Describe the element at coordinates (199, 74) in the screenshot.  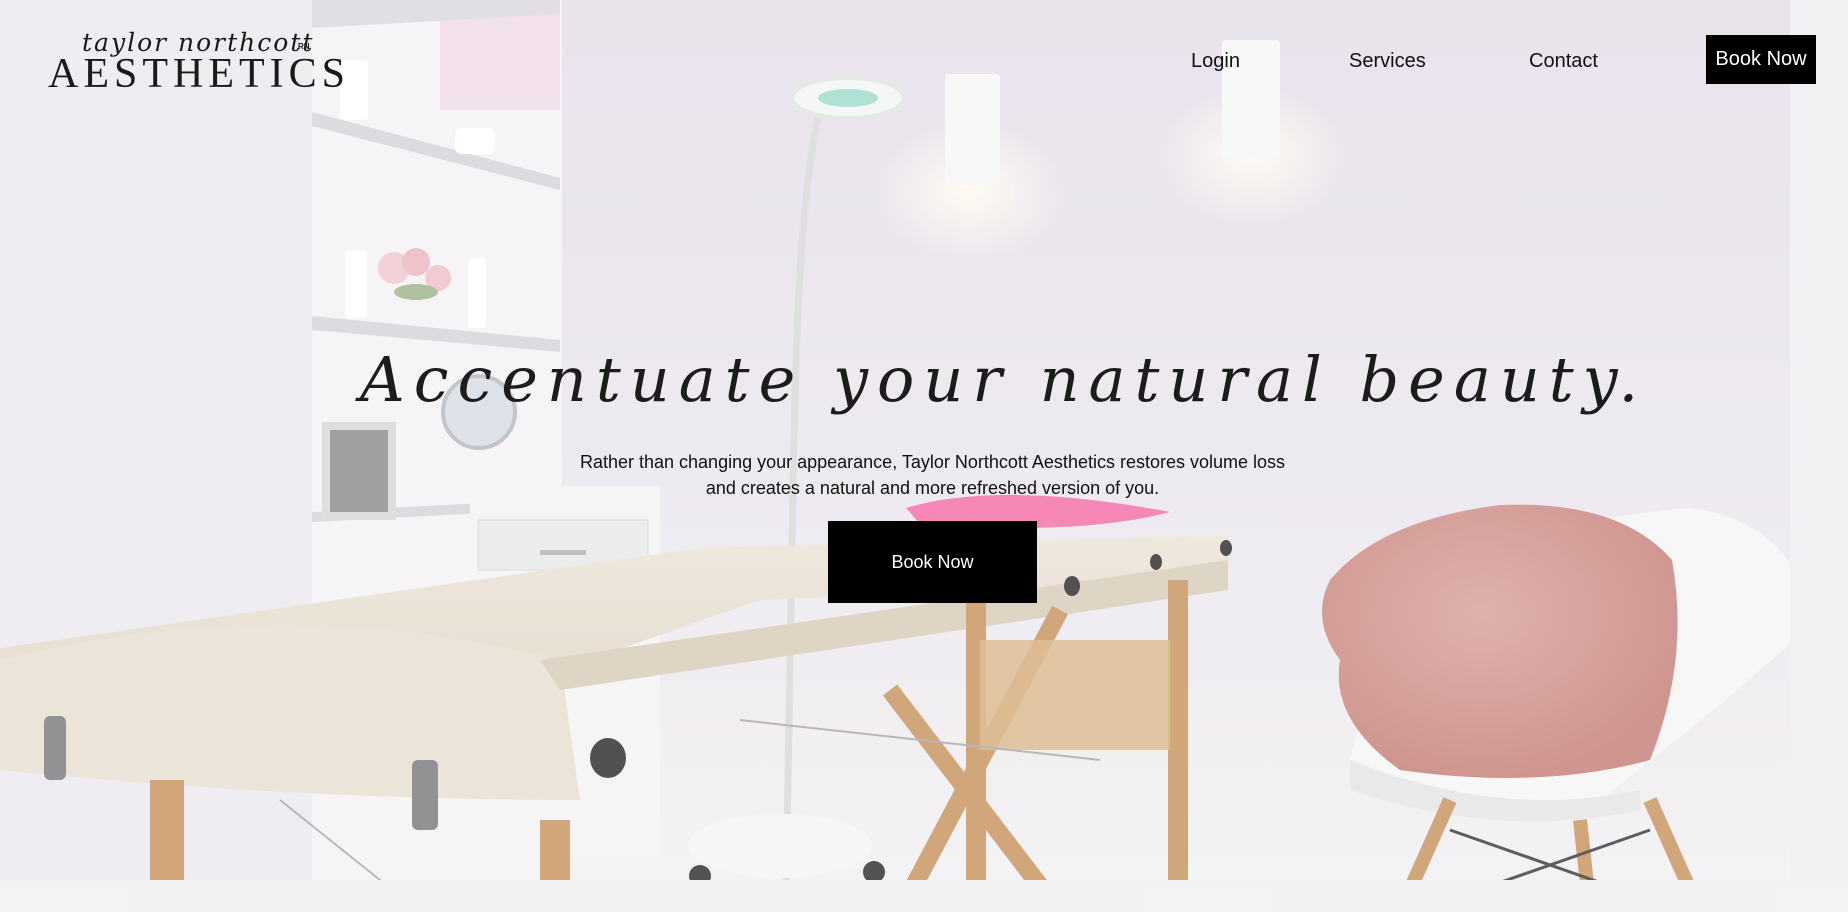
I see `logo-wordmark: AESTHETICS` at that location.